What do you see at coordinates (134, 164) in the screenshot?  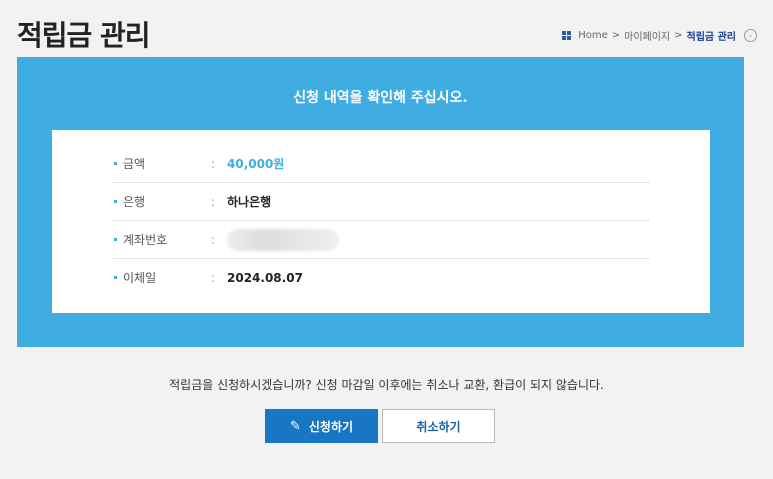 I see `row-label: 금액` at bounding box center [134, 164].